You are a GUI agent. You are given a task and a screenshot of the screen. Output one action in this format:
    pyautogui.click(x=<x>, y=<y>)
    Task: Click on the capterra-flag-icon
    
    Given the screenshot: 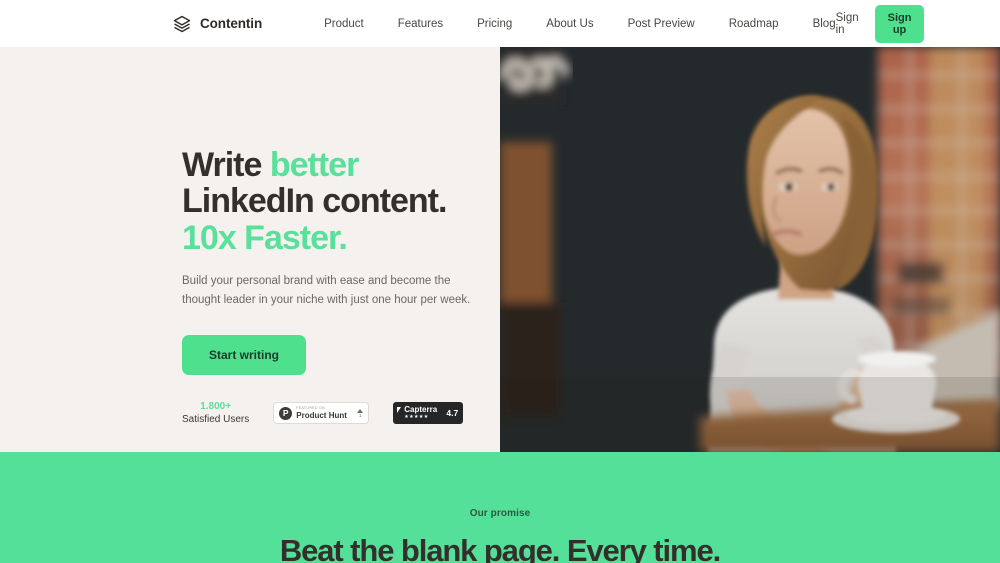 What is the action you would take?
    pyautogui.click(x=399, y=413)
    